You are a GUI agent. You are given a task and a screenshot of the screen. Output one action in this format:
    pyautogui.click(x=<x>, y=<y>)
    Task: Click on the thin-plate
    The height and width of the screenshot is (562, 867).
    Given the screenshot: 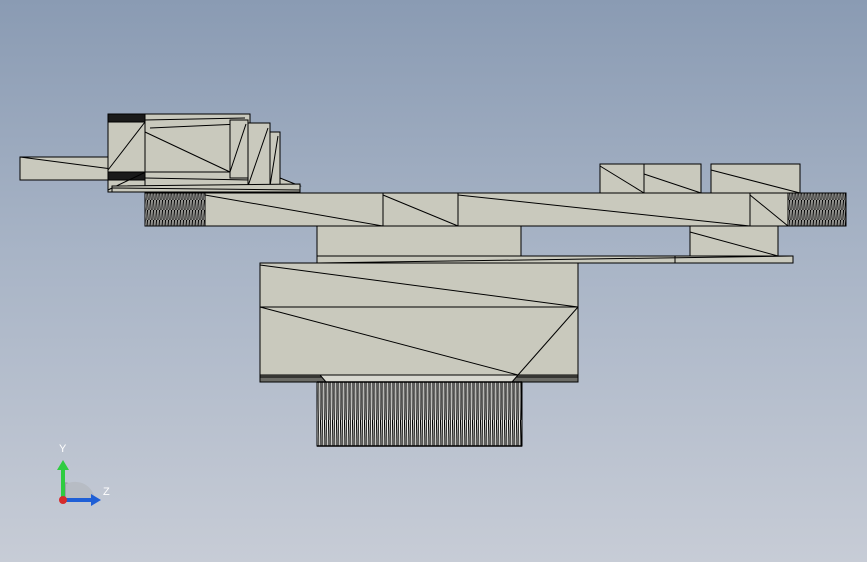 What is the action you would take?
    pyautogui.click(x=555, y=259)
    